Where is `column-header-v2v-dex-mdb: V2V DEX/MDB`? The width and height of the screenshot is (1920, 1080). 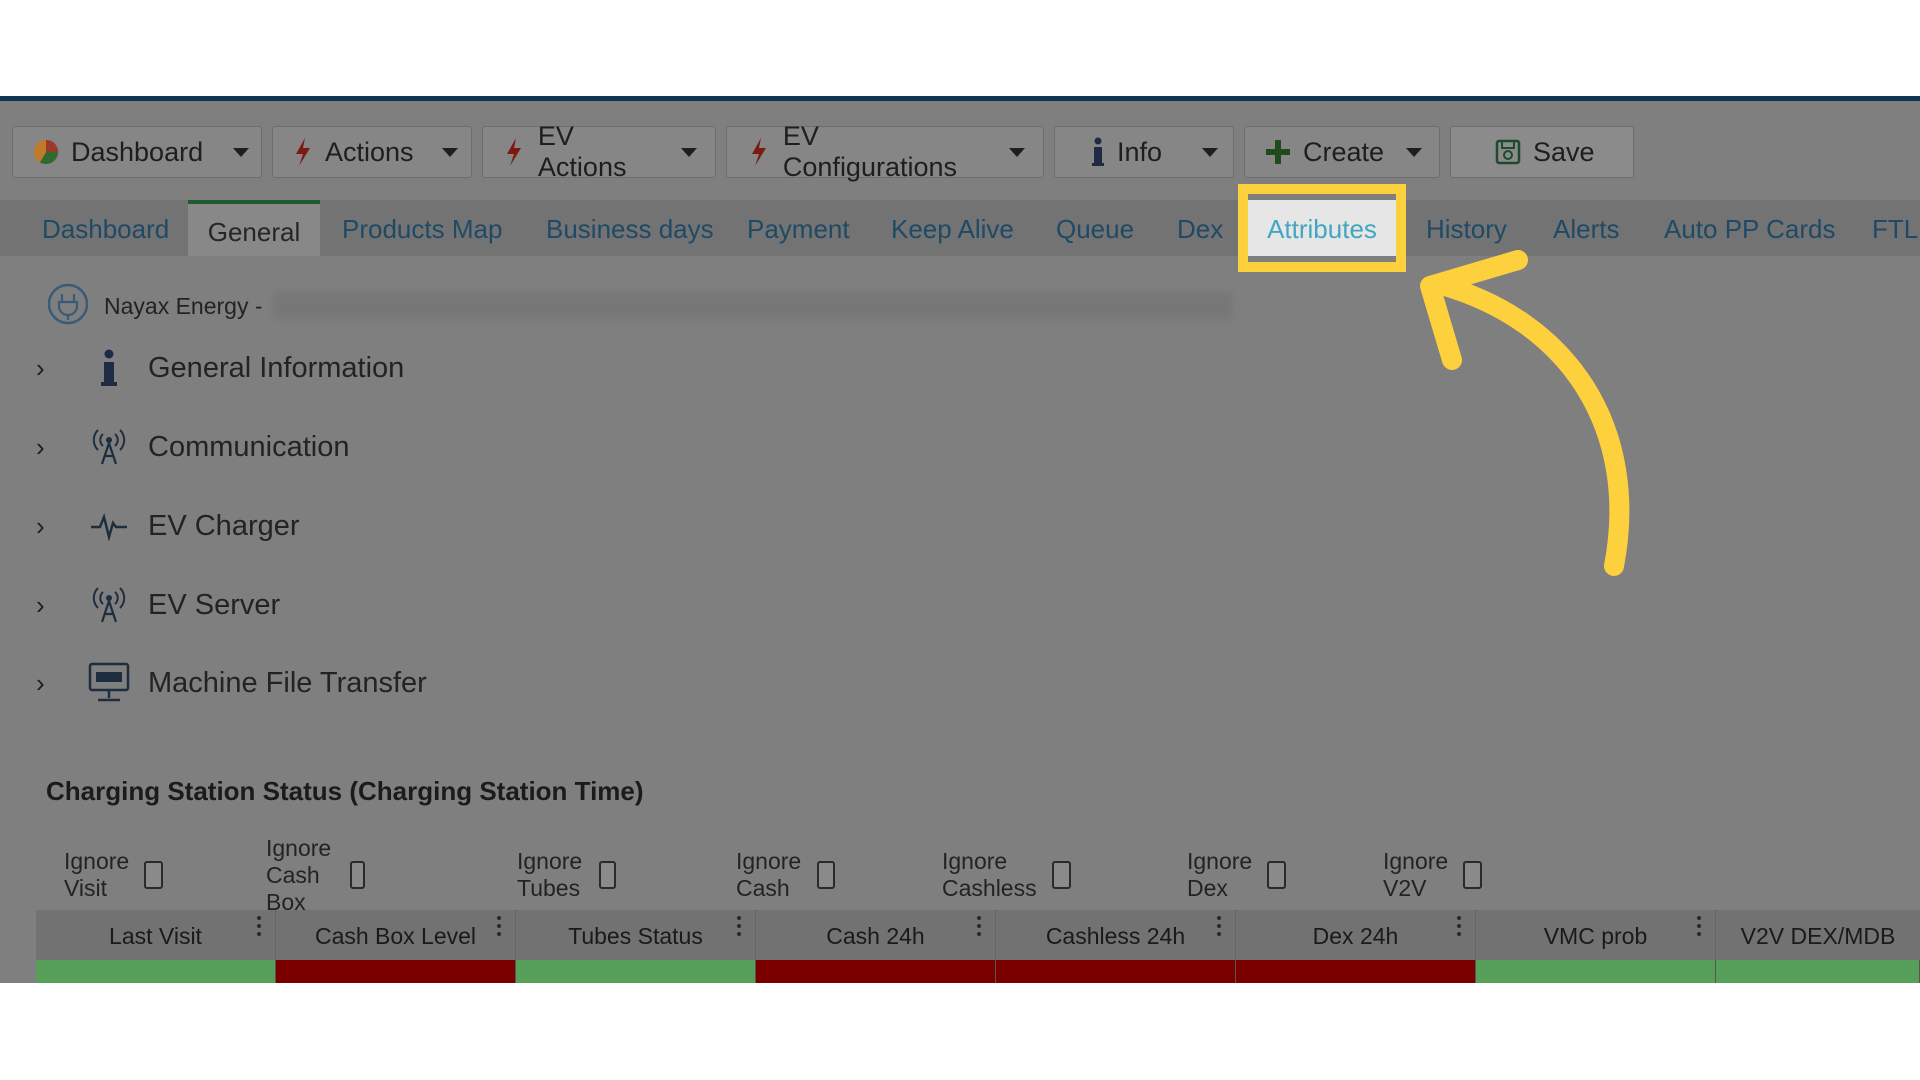 column-header-v2v-dex-mdb: V2V DEX/MDB is located at coordinates (1818, 935).